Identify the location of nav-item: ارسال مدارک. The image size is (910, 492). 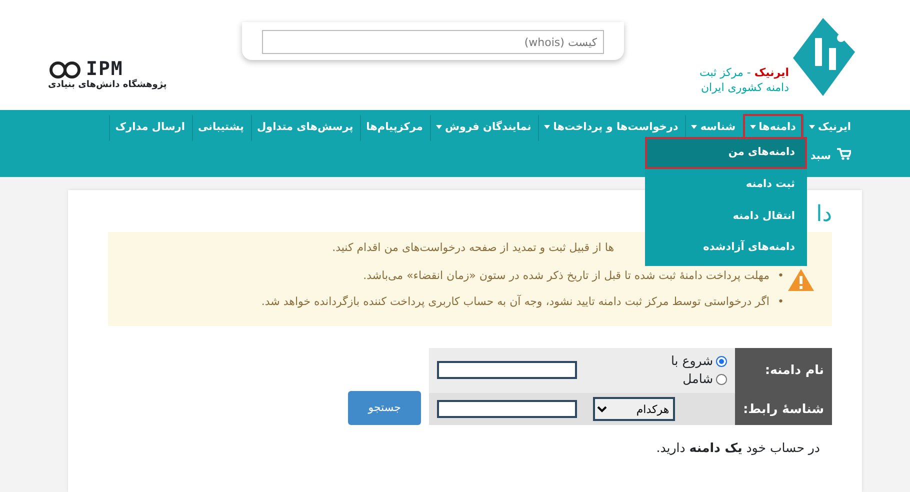
(150, 128).